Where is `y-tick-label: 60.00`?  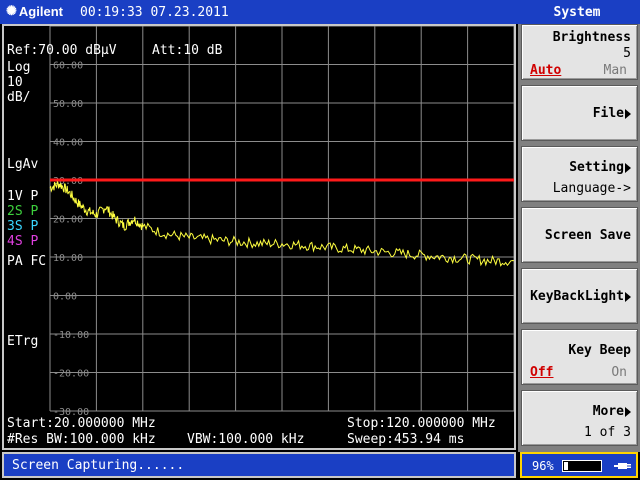 y-tick-label: 60.00 is located at coordinates (68, 66).